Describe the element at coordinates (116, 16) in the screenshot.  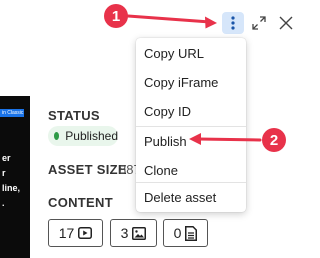
I see `annotation-badge-1: 1` at that location.